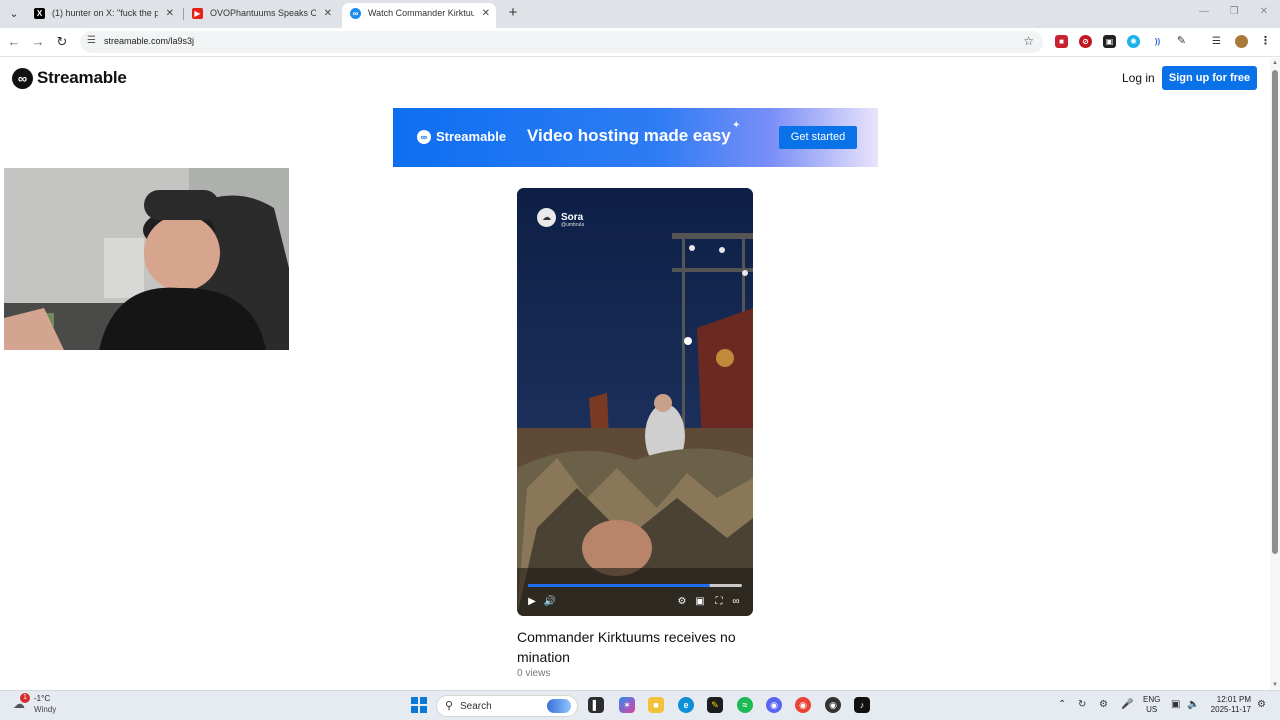  What do you see at coordinates (42, 698) in the screenshot?
I see `weather-temperature: -1°C` at bounding box center [42, 698].